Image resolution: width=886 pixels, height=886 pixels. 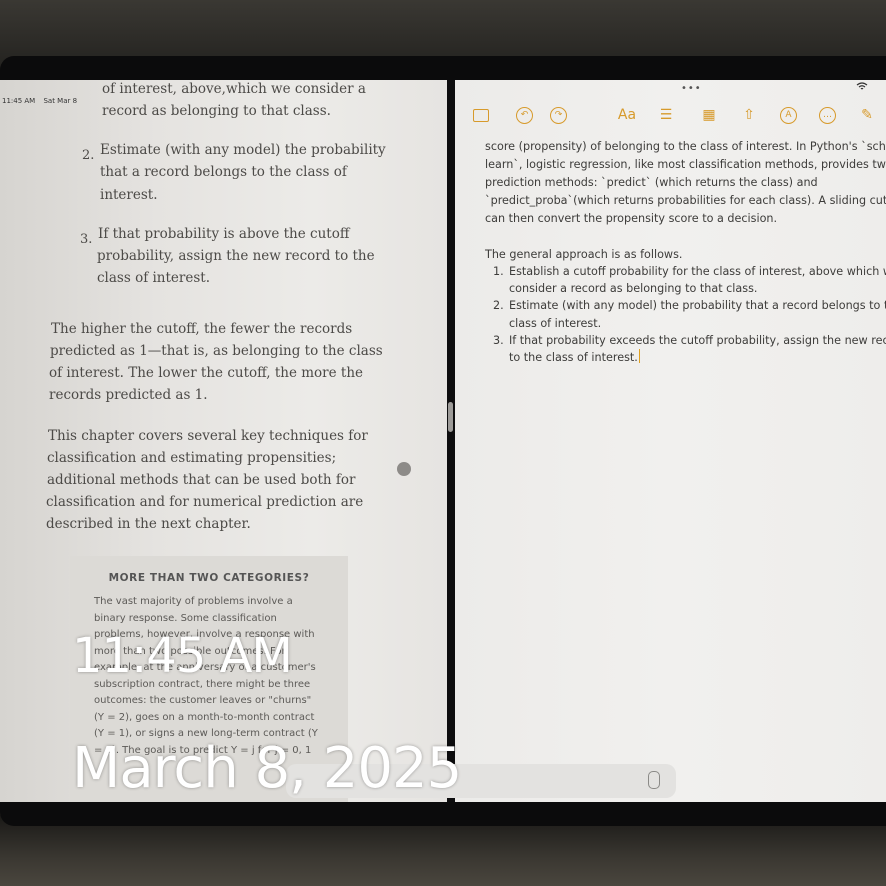 What do you see at coordinates (216, 111) in the screenshot?
I see `item1-continuation: record as belonging to that class.` at bounding box center [216, 111].